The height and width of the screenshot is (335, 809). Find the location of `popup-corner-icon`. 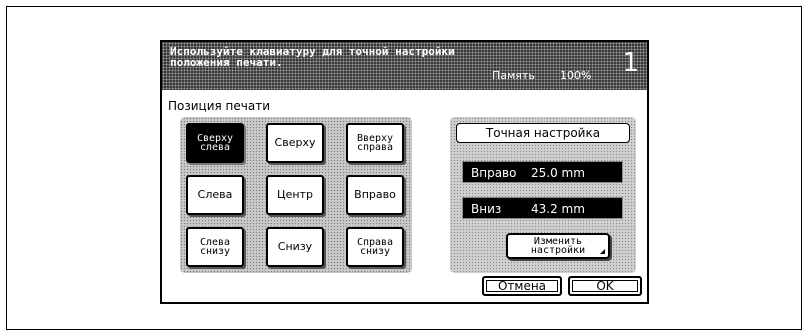

popup-corner-icon is located at coordinates (602, 251).